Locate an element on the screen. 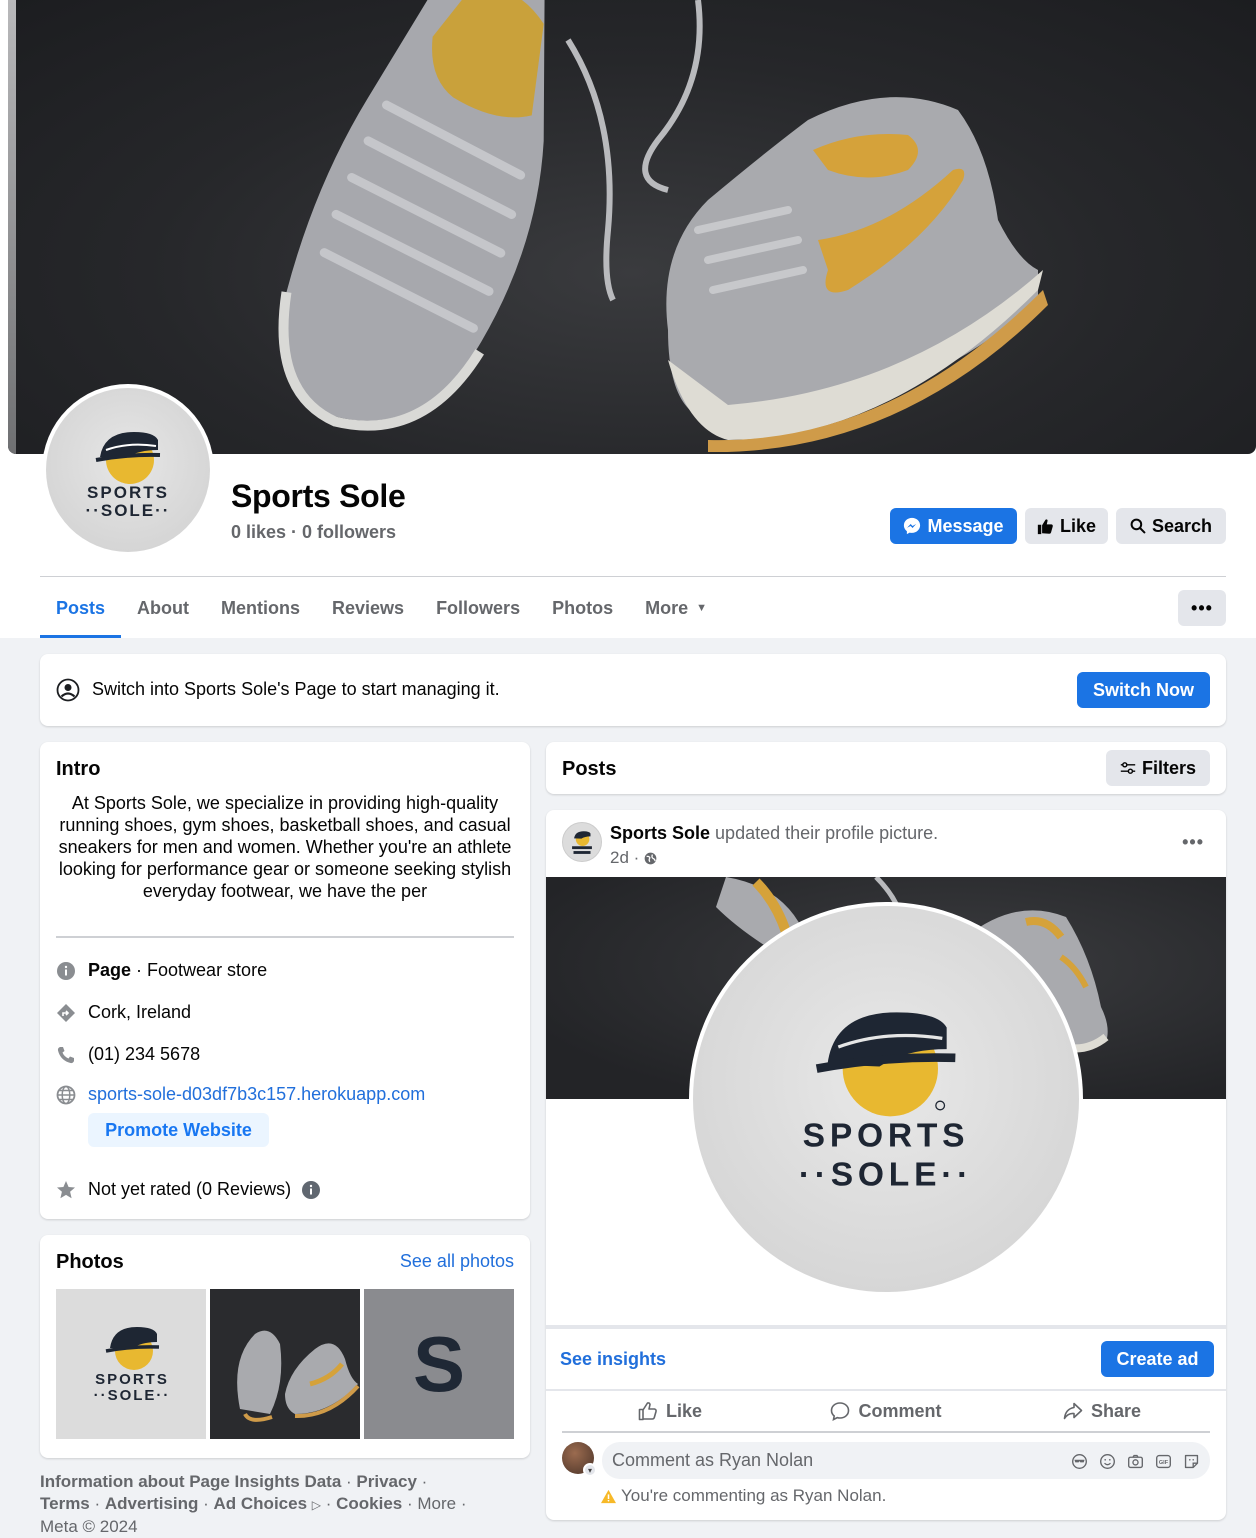 Image resolution: width=1256 pixels, height=1538 pixels. switch-now-button: Switch Now is located at coordinates (1143, 690).